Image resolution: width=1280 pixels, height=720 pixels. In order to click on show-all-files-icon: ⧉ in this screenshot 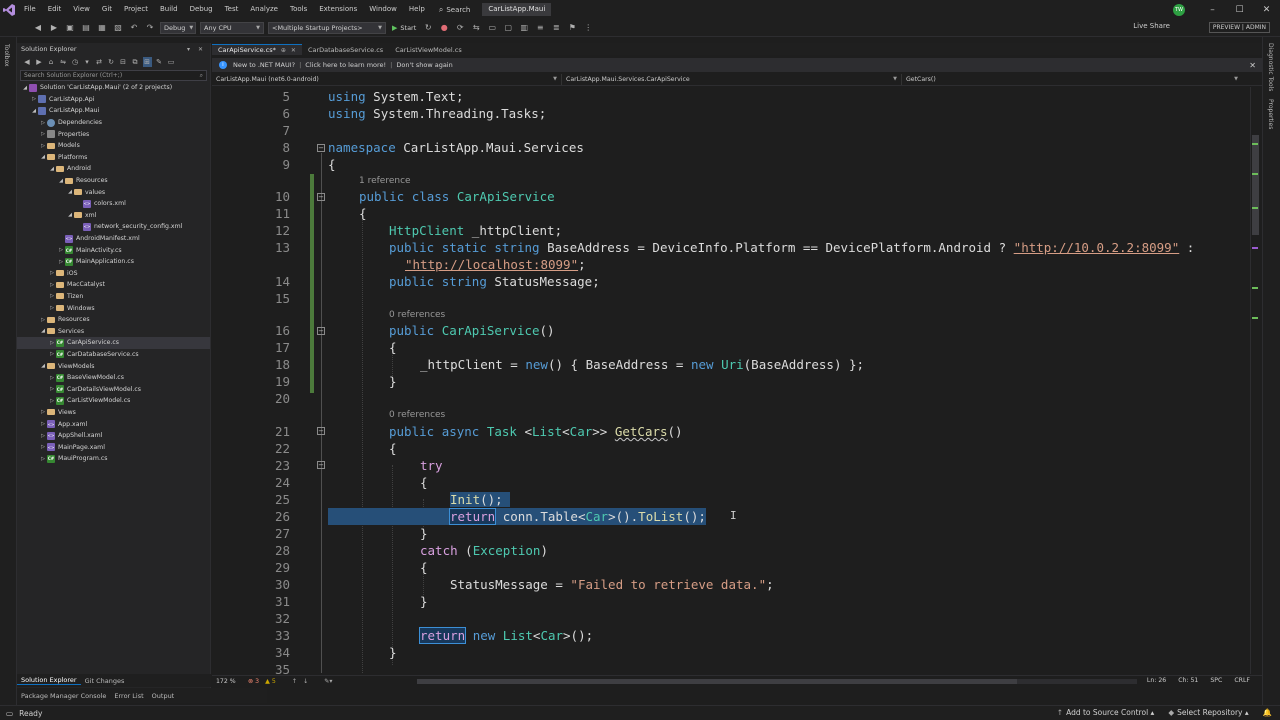, I will do `click(135, 62)`.